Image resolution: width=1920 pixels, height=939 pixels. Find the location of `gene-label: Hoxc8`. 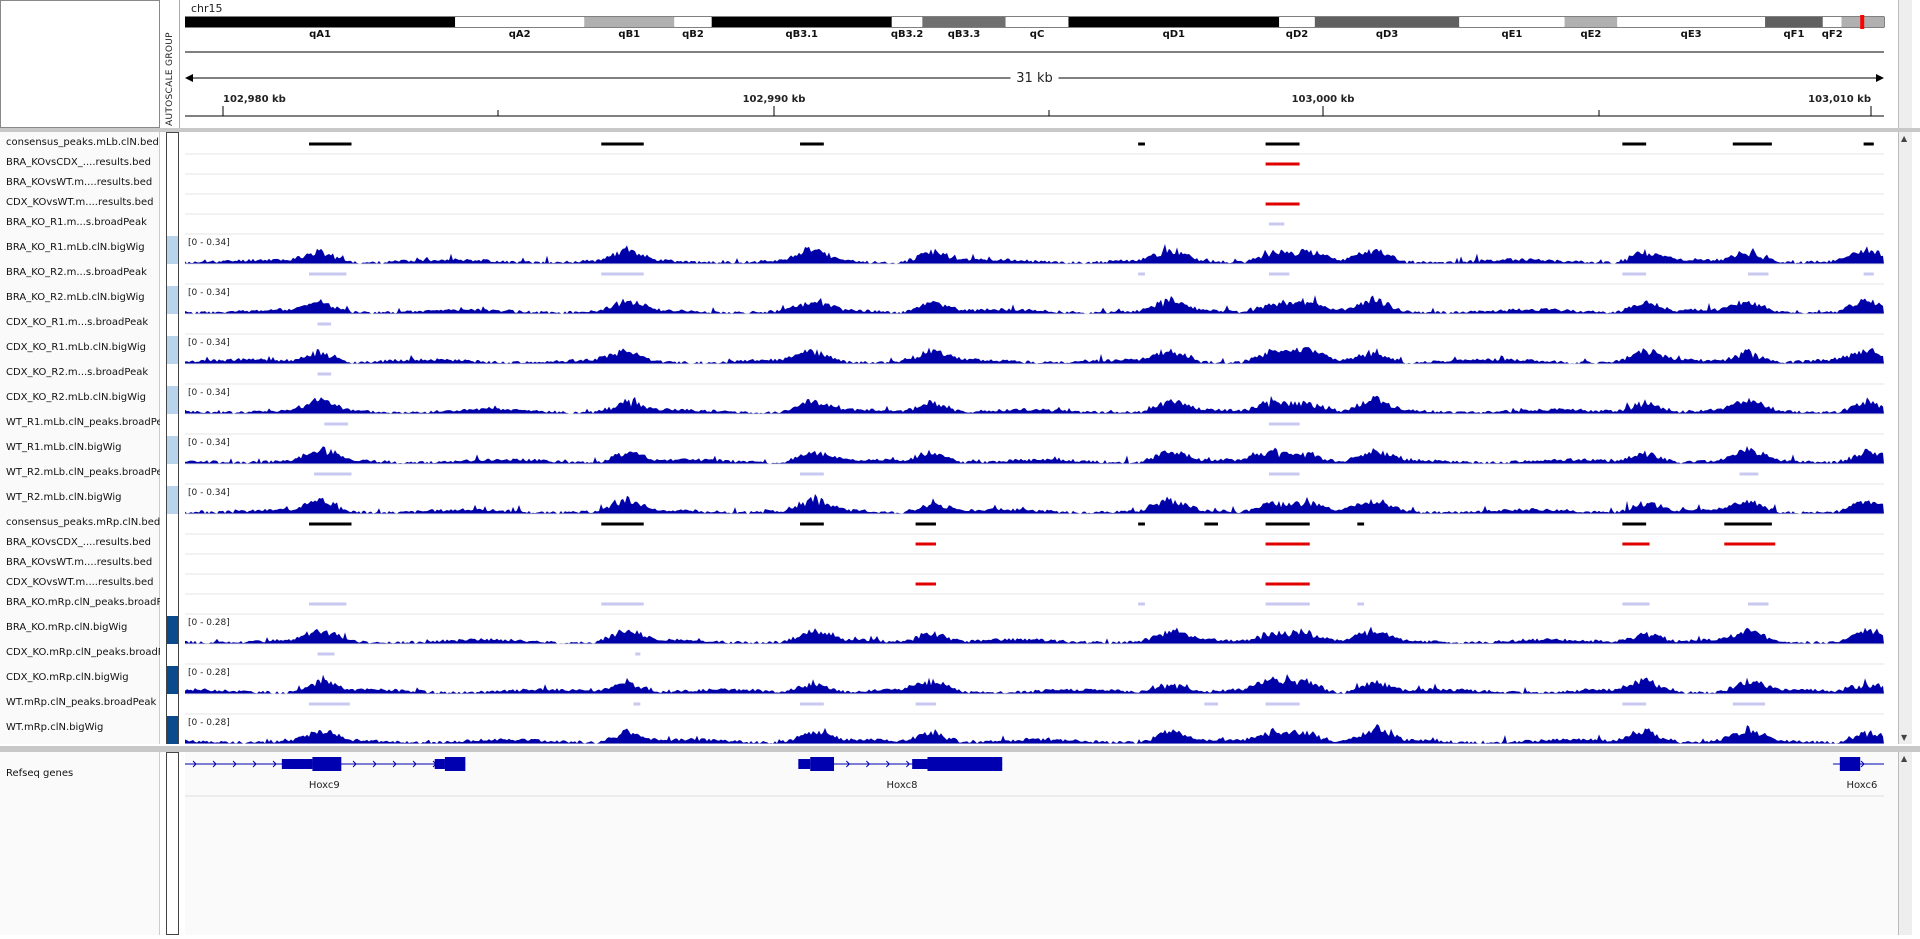

gene-label: Hoxc8 is located at coordinates (902, 785).